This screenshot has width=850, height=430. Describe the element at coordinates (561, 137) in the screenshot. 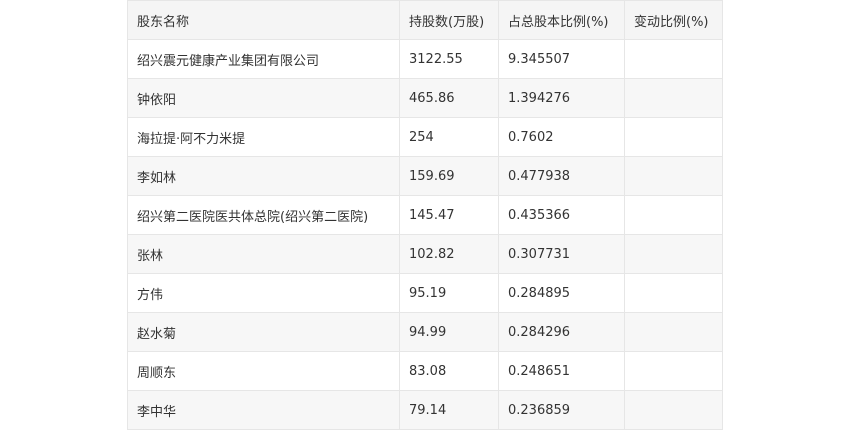

I see `share-ratio-cell: 0.7602` at that location.